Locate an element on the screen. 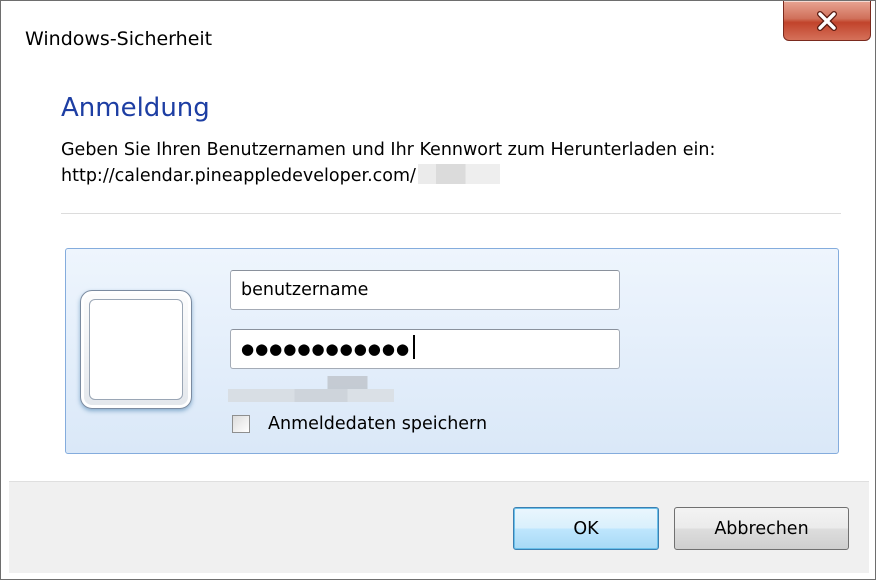  server-url-line: http://calendar.pineappledeveloper.com/ is located at coordinates (461, 176).